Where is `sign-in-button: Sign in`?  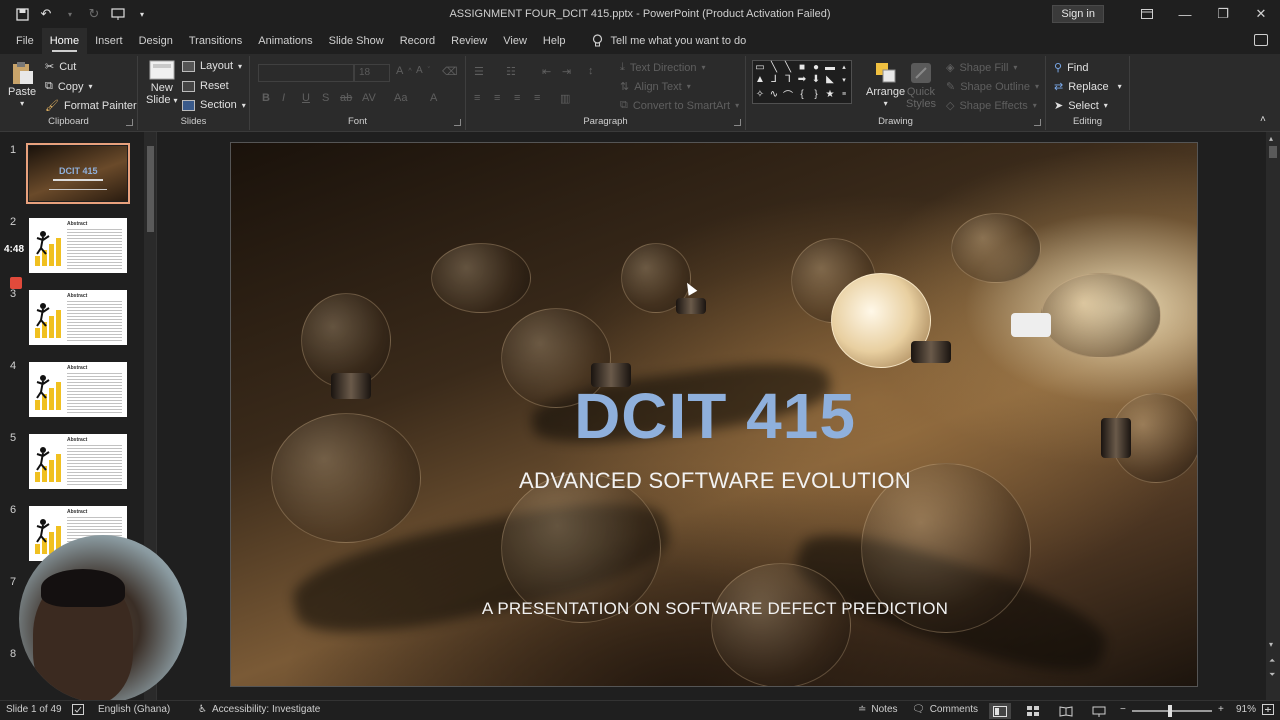
sign-in-button: Sign in is located at coordinates (1078, 14).